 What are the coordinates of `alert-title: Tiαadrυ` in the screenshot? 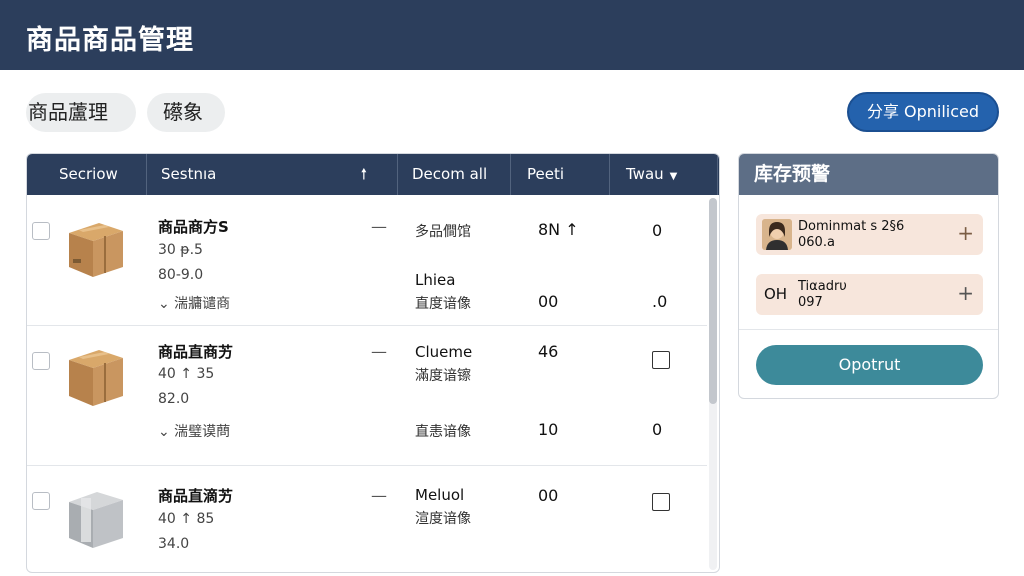 It's located at (822, 286).